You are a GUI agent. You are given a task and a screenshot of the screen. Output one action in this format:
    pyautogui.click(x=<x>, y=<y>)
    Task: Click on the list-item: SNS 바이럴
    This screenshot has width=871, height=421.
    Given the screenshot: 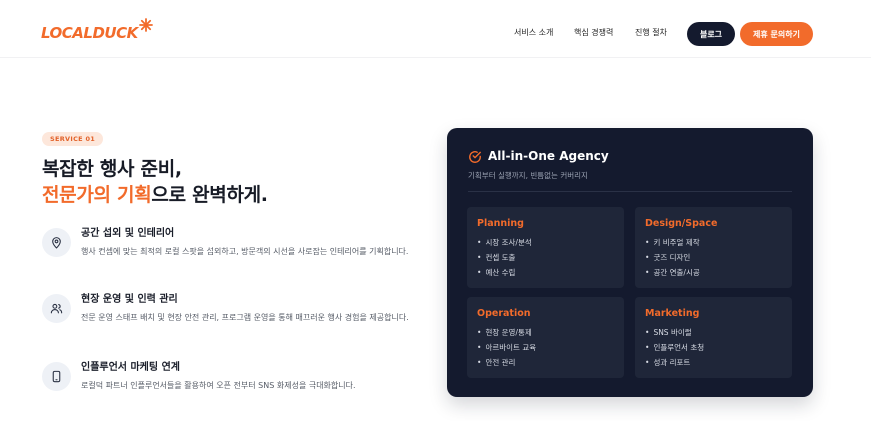 What is the action you would take?
    pyautogui.click(x=674, y=332)
    